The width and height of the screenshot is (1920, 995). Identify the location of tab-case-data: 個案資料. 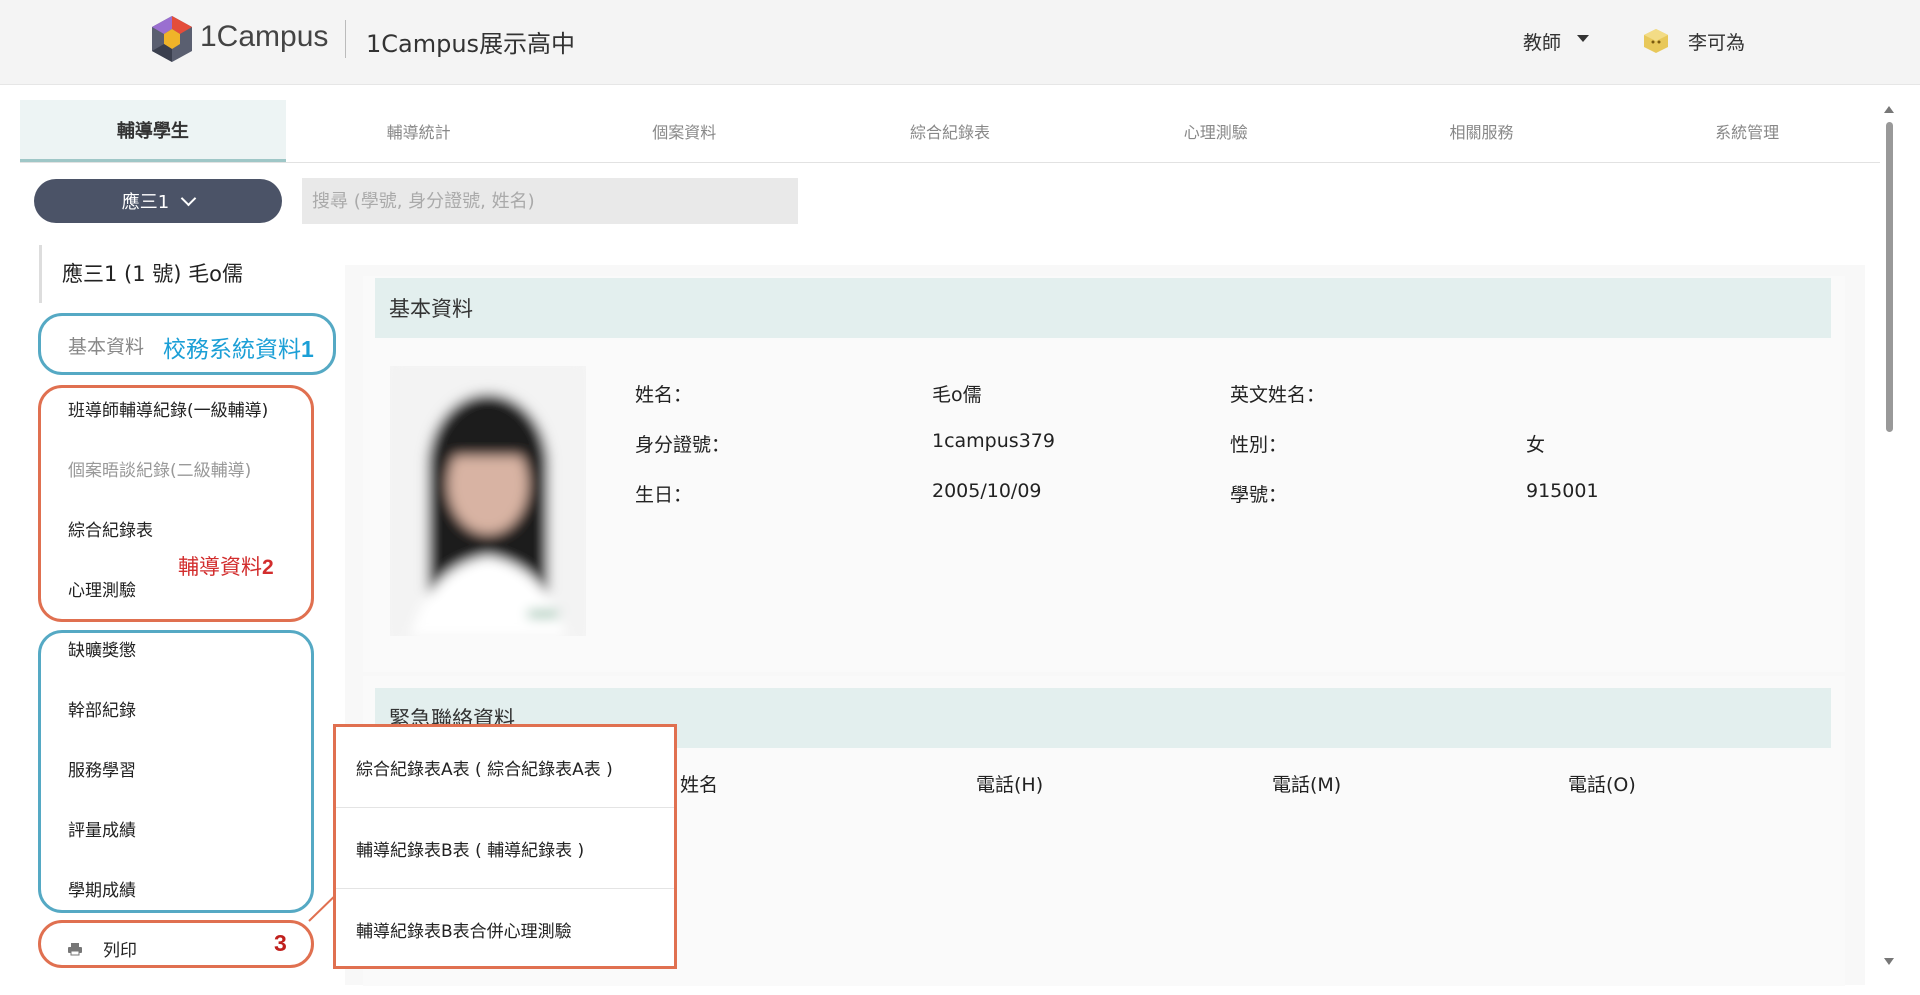
(684, 131).